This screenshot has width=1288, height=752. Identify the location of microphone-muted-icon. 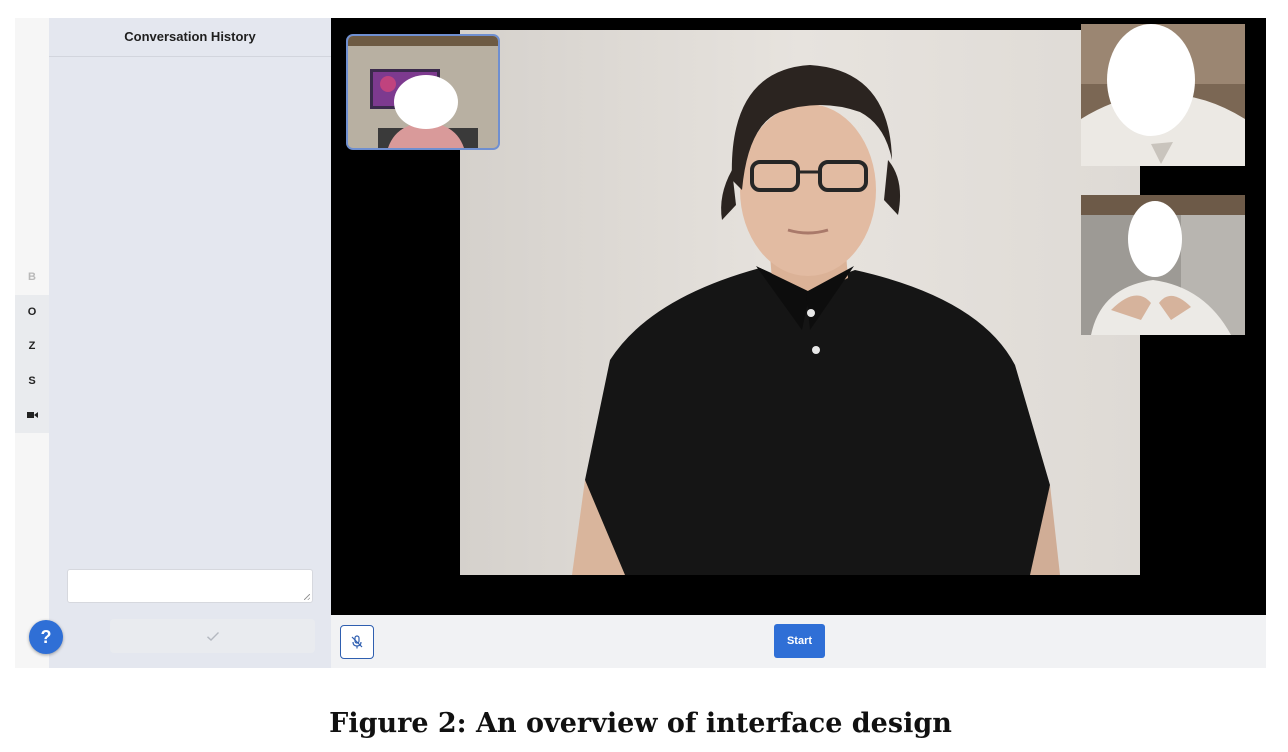
(357, 642).